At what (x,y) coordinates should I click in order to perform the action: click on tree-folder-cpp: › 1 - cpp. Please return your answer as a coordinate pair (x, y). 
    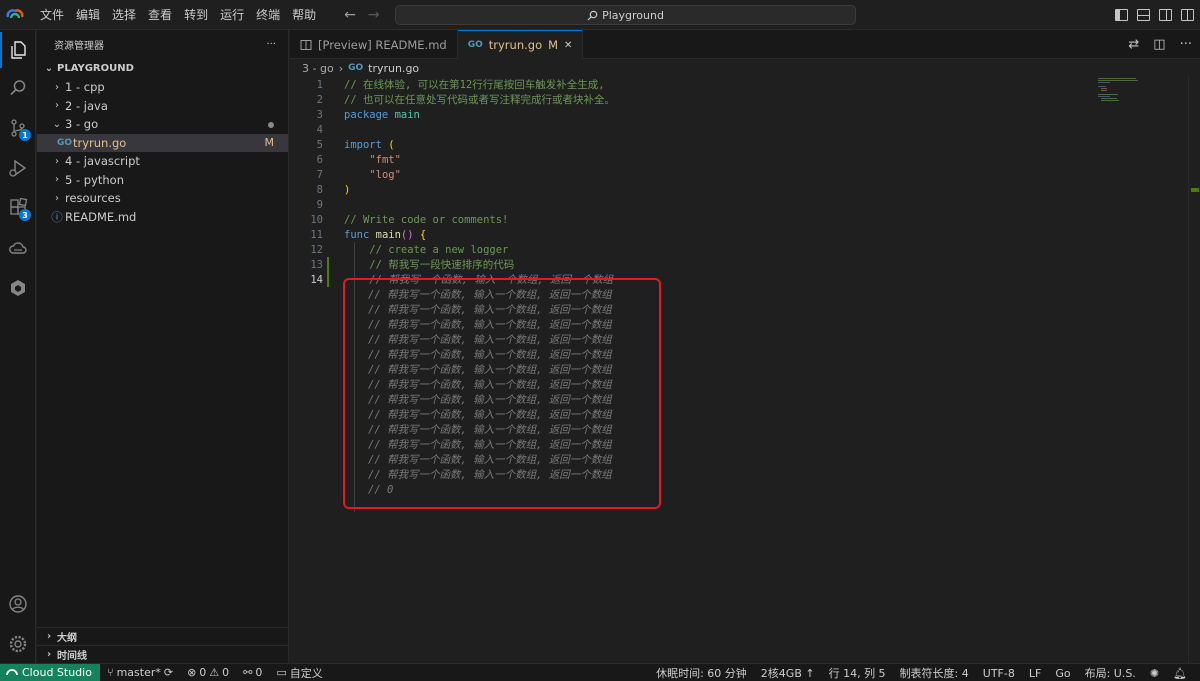
    Looking at the image, I should click on (162, 87).